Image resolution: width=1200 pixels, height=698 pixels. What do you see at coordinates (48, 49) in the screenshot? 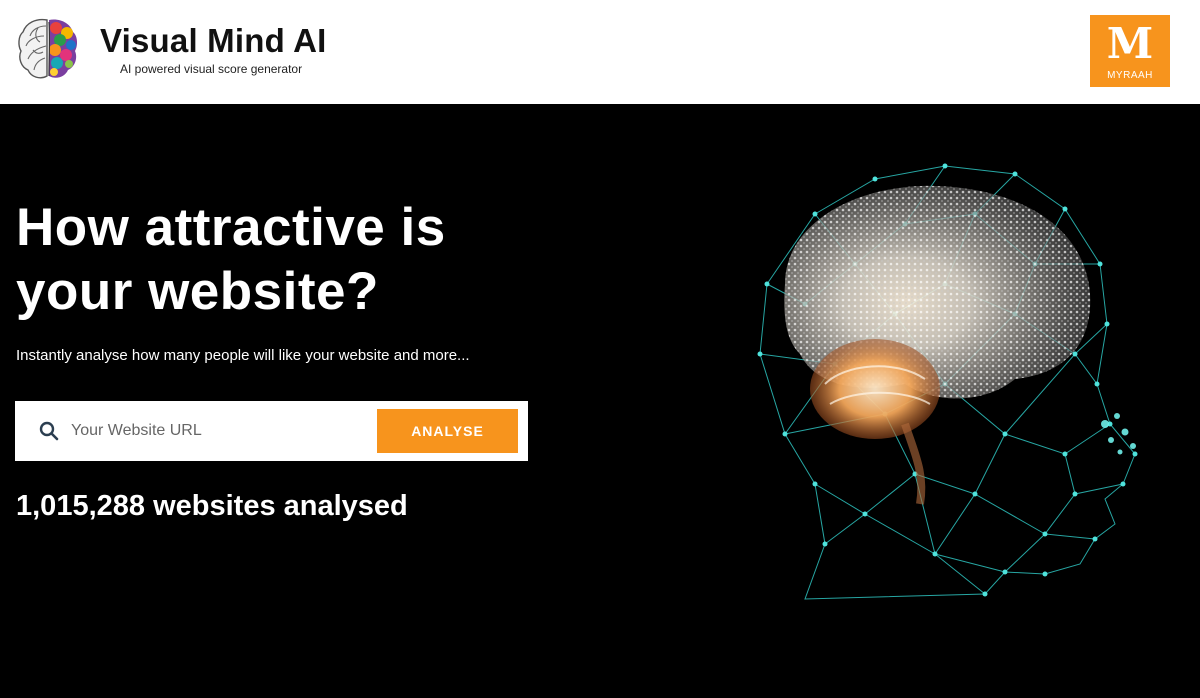
I see `brain-logo-icon` at bounding box center [48, 49].